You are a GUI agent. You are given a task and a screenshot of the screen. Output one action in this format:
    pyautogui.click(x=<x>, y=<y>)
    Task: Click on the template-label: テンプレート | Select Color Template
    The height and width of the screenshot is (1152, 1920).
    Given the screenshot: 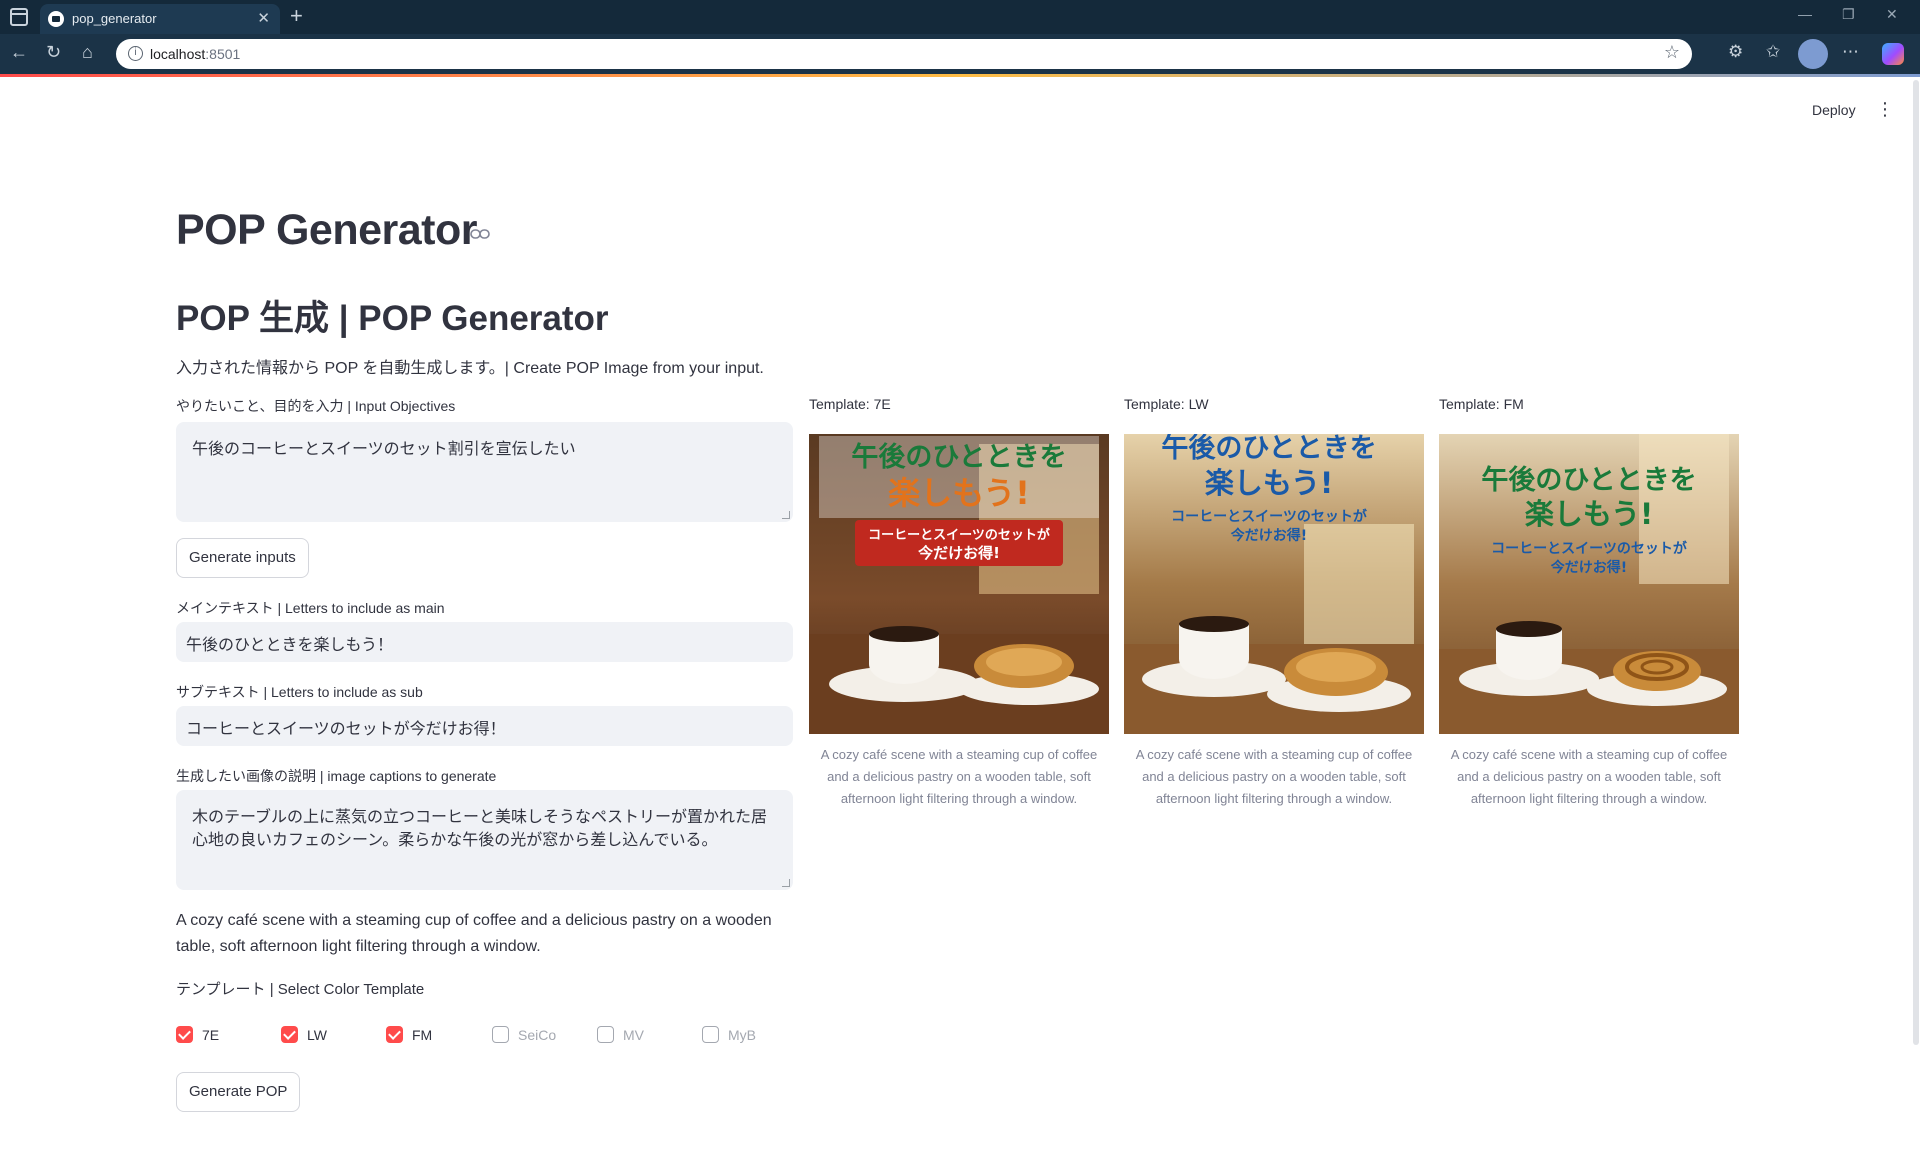 What is the action you would take?
    pyautogui.click(x=300, y=989)
    